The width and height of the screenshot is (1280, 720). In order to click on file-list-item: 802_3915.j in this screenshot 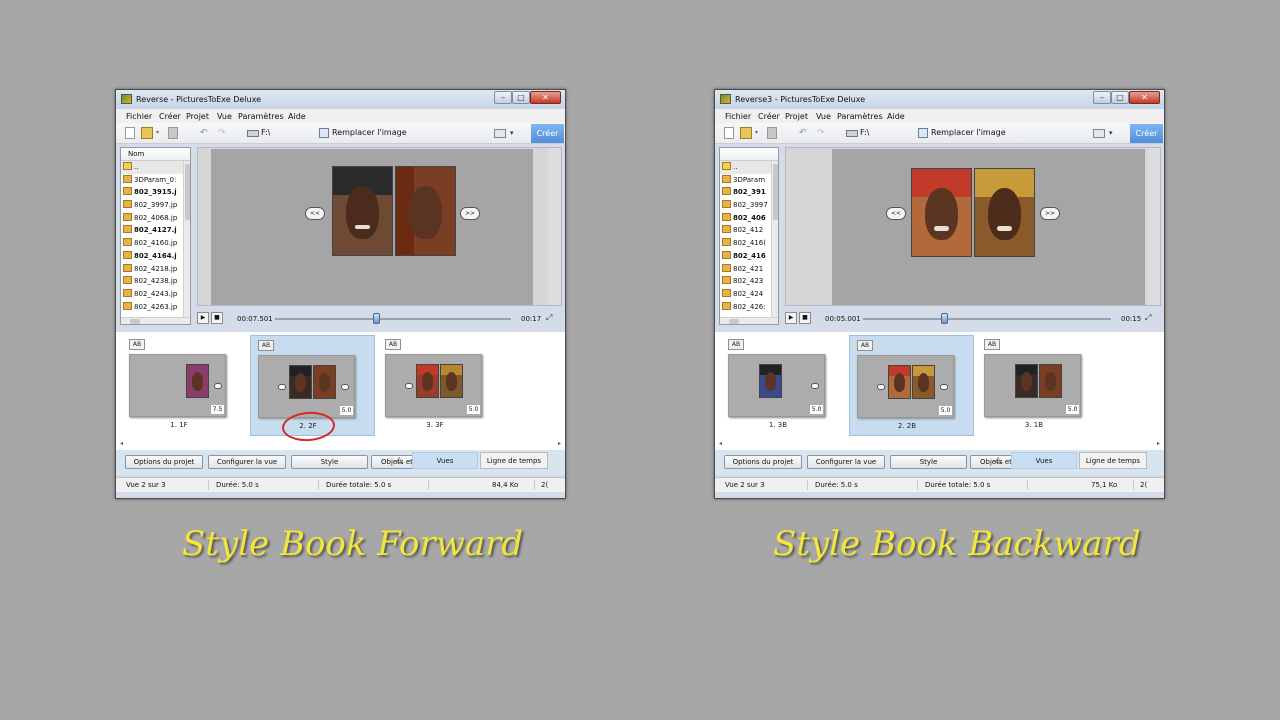, I will do `click(155, 192)`.